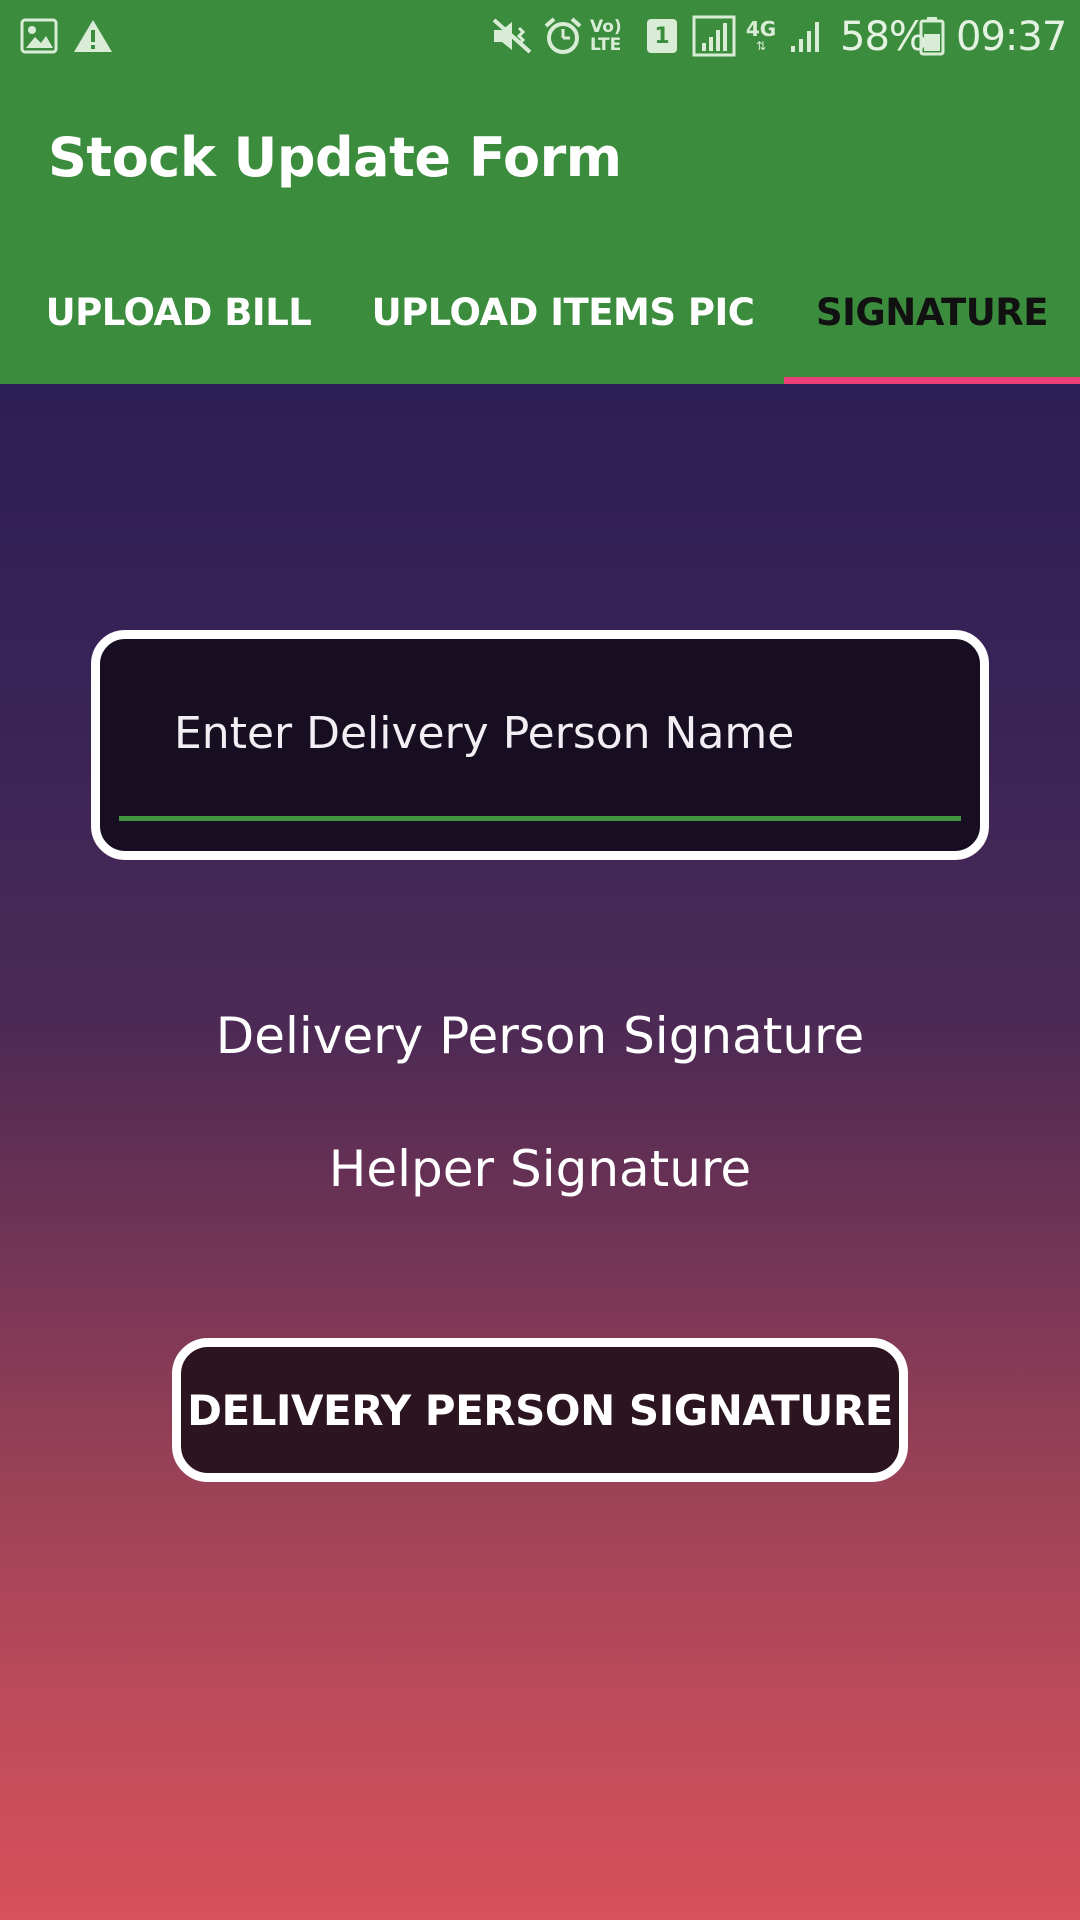 Image resolution: width=1080 pixels, height=1920 pixels. Describe the element at coordinates (606, 36) in the screenshot. I see `volte-label: Vo) LTE` at that location.